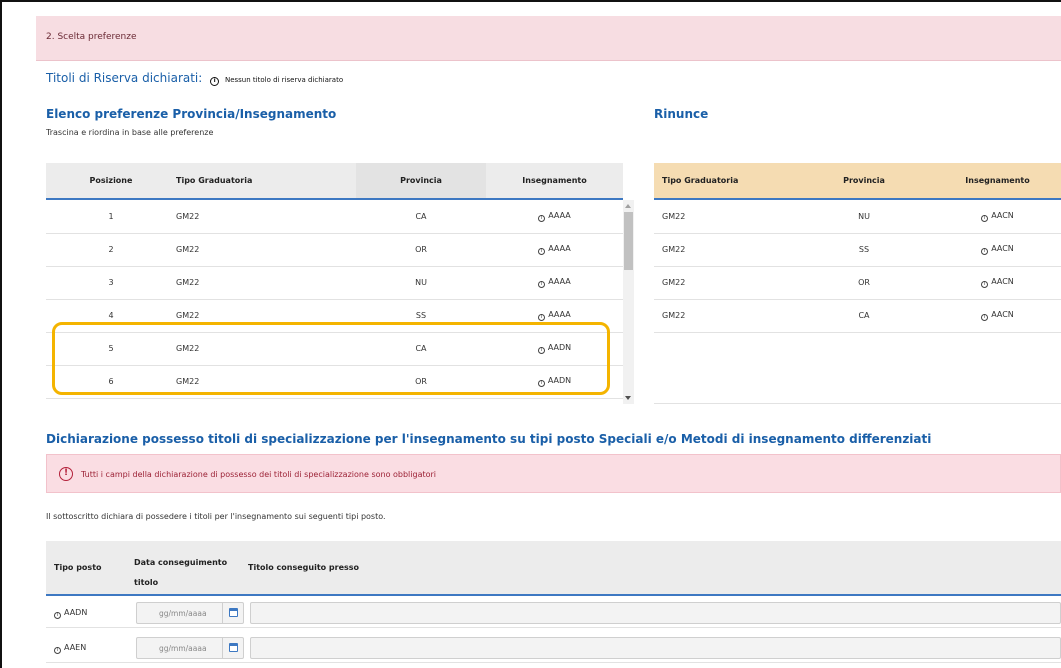 This screenshot has width=1061, height=668. I want to click on section-title: 2. Scelta preferenze, so click(91, 37).